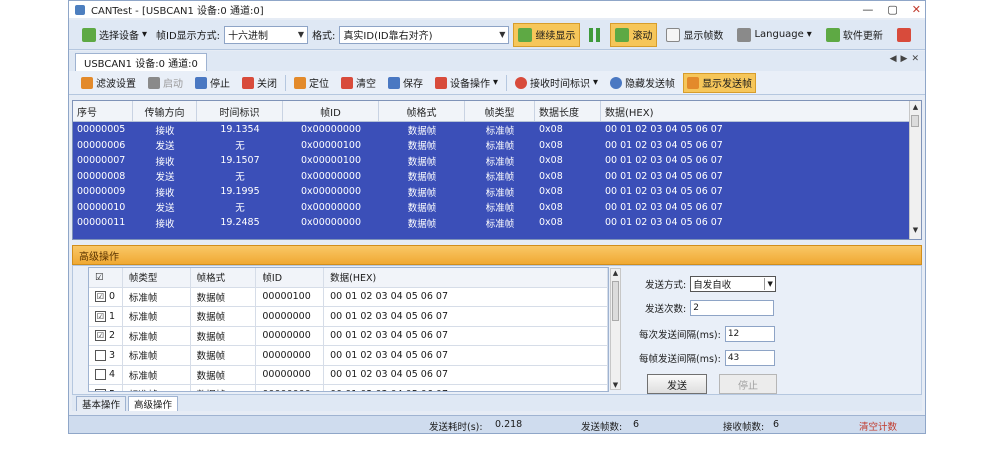 This screenshot has width=990, height=476. Describe the element at coordinates (108, 83) in the screenshot. I see `filter-settings-button: 滤波设置` at that location.